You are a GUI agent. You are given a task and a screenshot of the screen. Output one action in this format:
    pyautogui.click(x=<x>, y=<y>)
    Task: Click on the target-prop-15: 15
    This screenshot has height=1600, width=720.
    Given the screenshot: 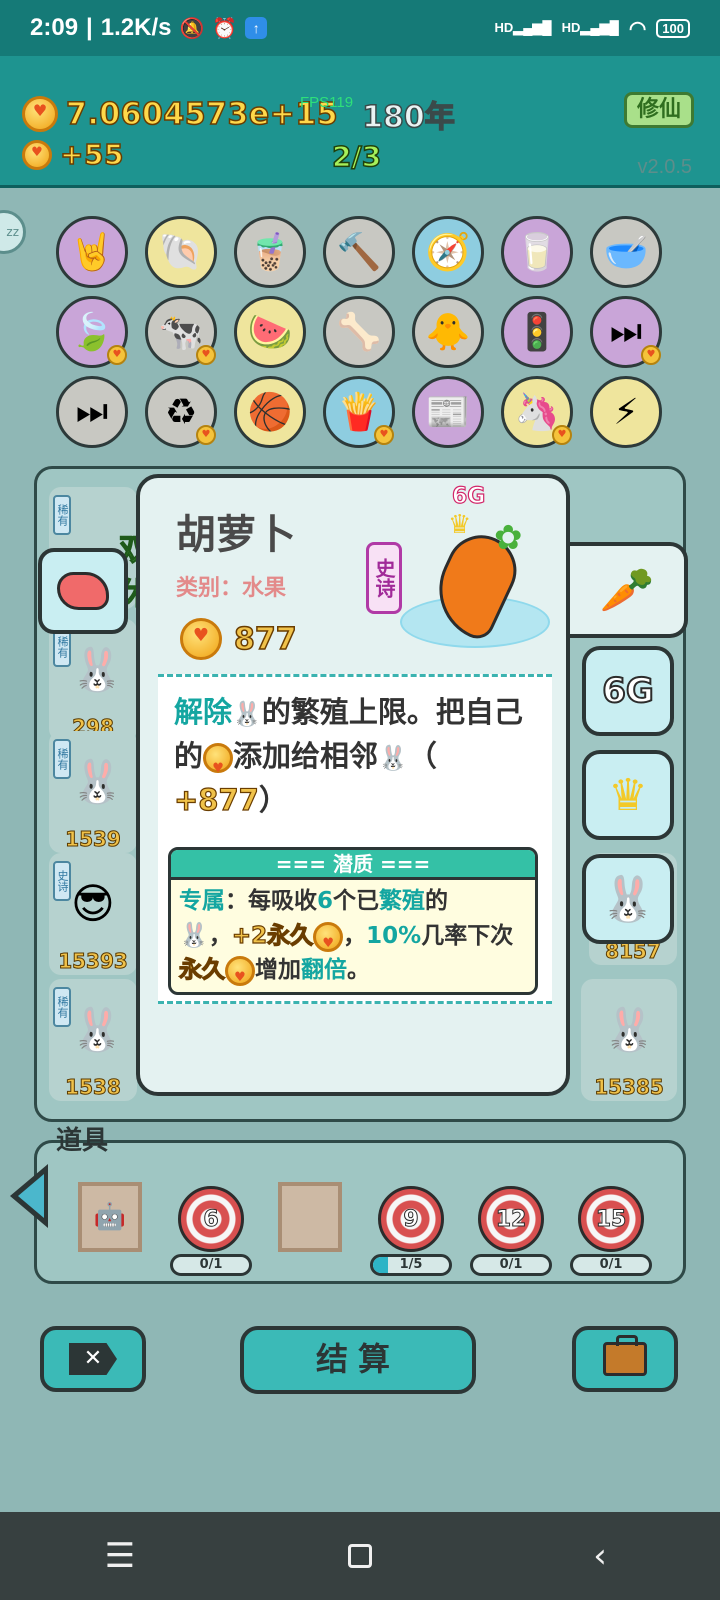 What is the action you would take?
    pyautogui.click(x=611, y=1219)
    